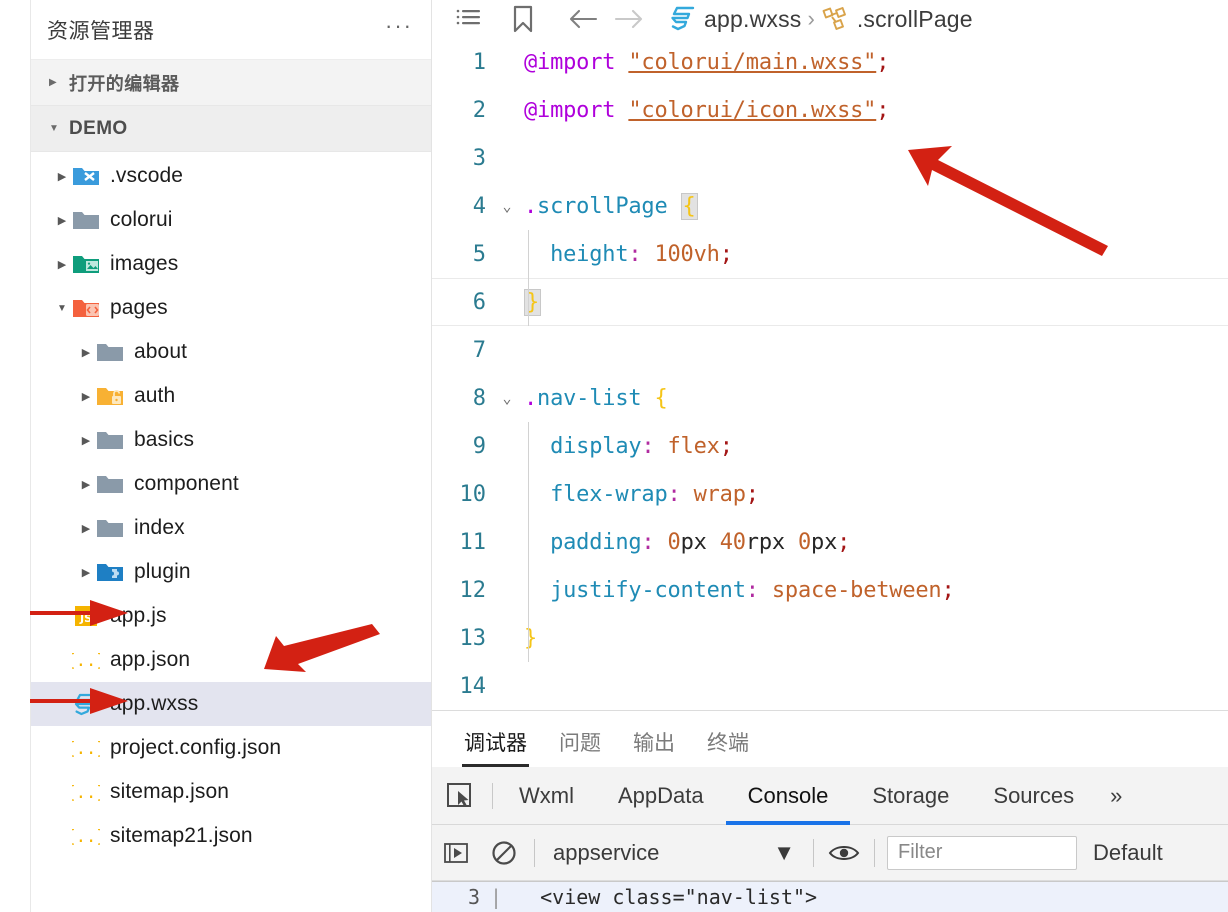  I want to click on tree-item--vscode: ▶ .vscode, so click(231, 176).